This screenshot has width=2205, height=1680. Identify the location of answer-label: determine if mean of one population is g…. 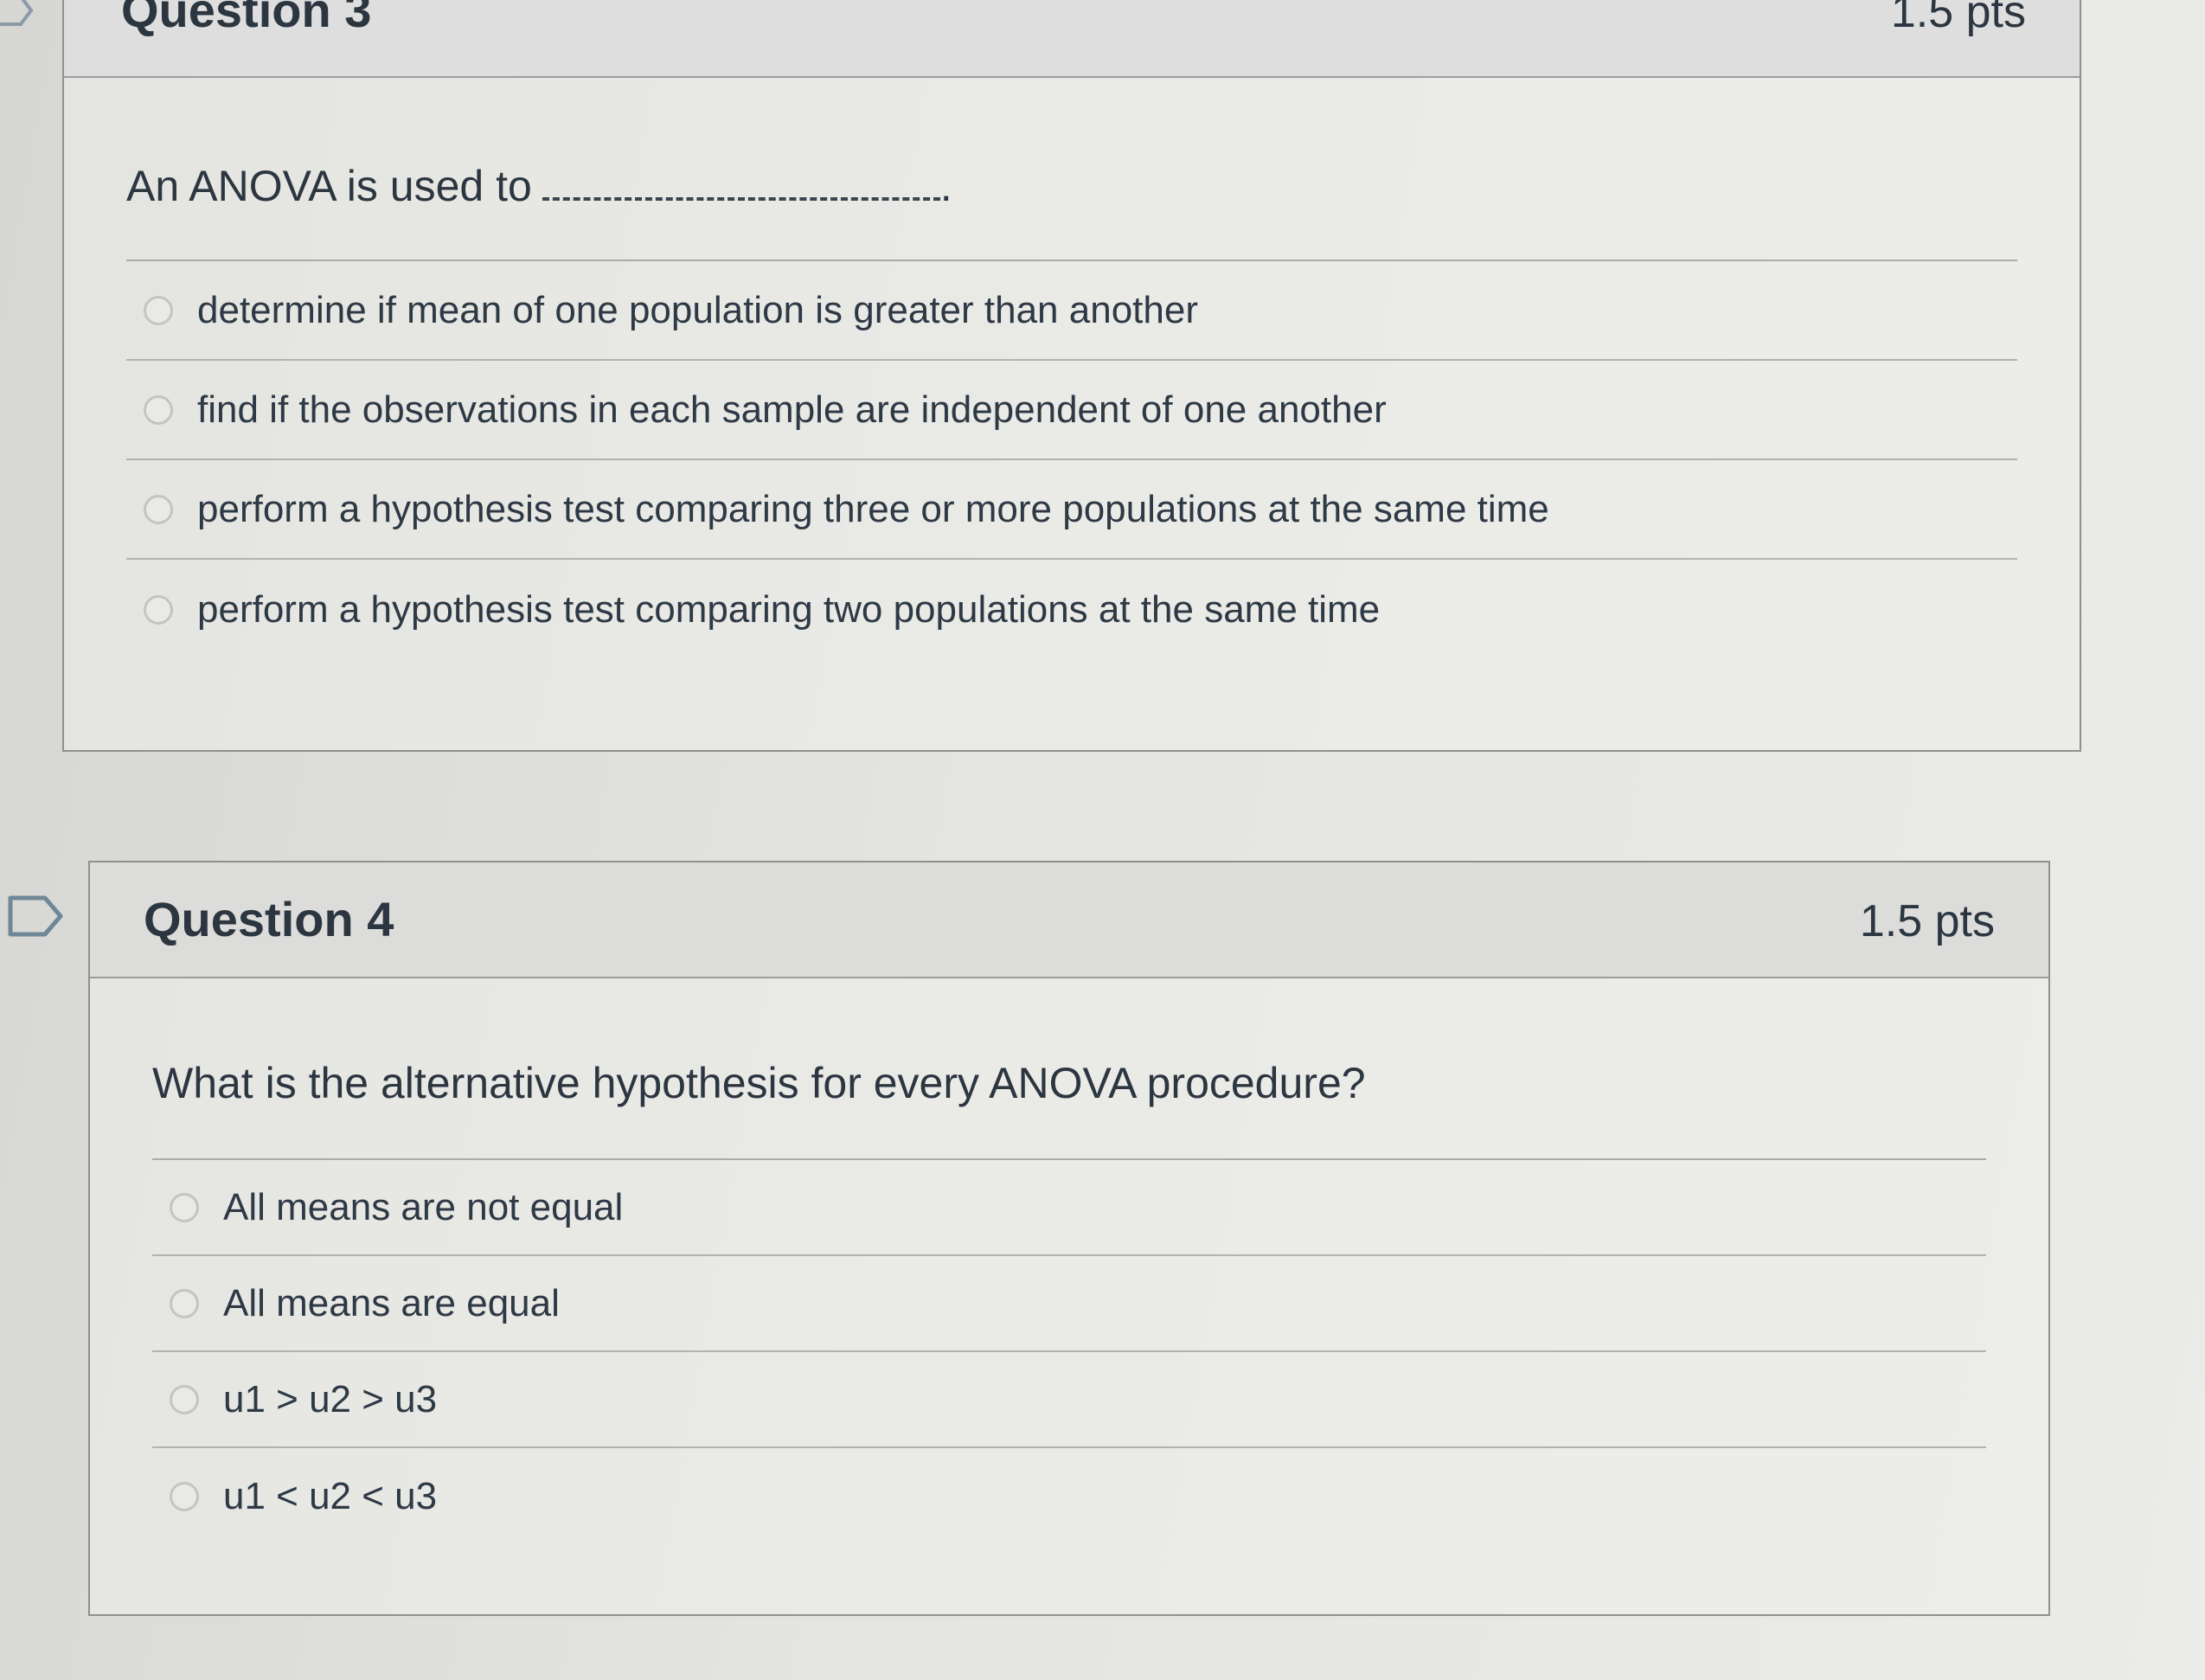
(697, 309).